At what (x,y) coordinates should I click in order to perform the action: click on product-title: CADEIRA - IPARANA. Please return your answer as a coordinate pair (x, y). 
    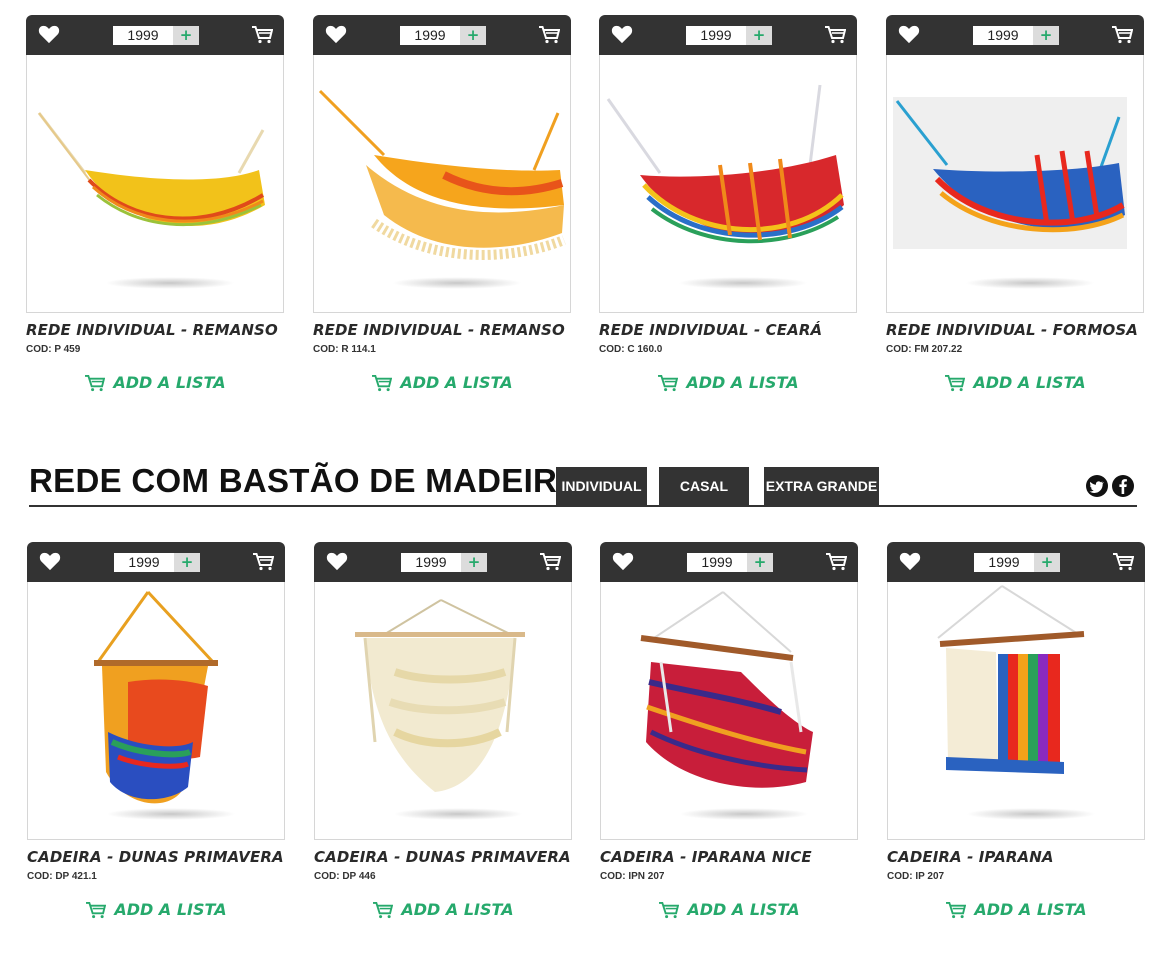
    Looking at the image, I should click on (1016, 857).